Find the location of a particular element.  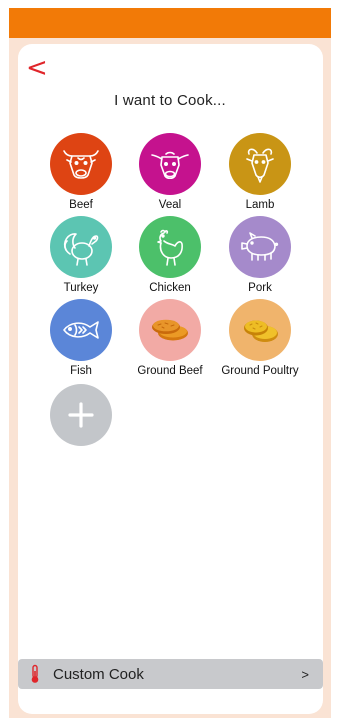

lamb-circle is located at coordinates (260, 164).